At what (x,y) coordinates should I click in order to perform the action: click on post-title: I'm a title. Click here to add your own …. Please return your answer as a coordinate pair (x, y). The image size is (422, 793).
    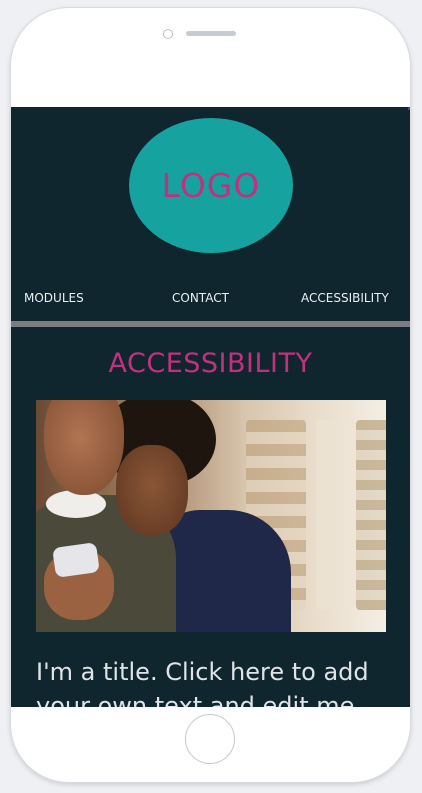
    Looking at the image, I should click on (216, 681).